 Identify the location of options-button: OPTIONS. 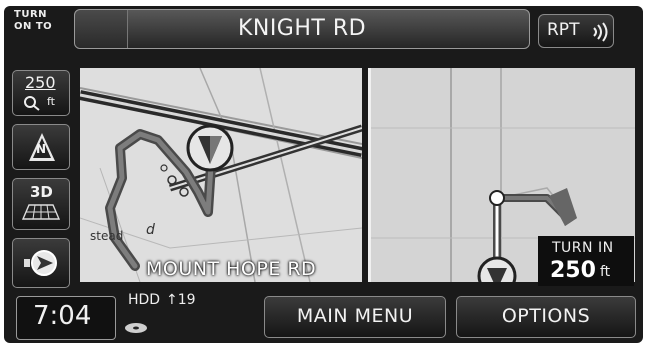
(546, 317).